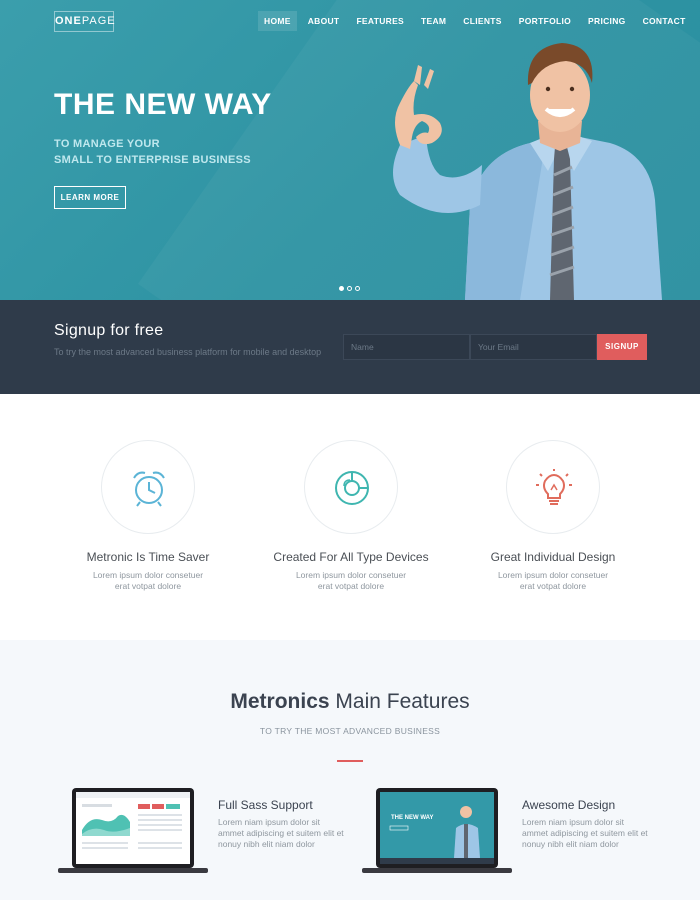 Image resolution: width=700 pixels, height=900 pixels. Describe the element at coordinates (68, 21) in the screenshot. I see `logo-bold: ONE` at that location.